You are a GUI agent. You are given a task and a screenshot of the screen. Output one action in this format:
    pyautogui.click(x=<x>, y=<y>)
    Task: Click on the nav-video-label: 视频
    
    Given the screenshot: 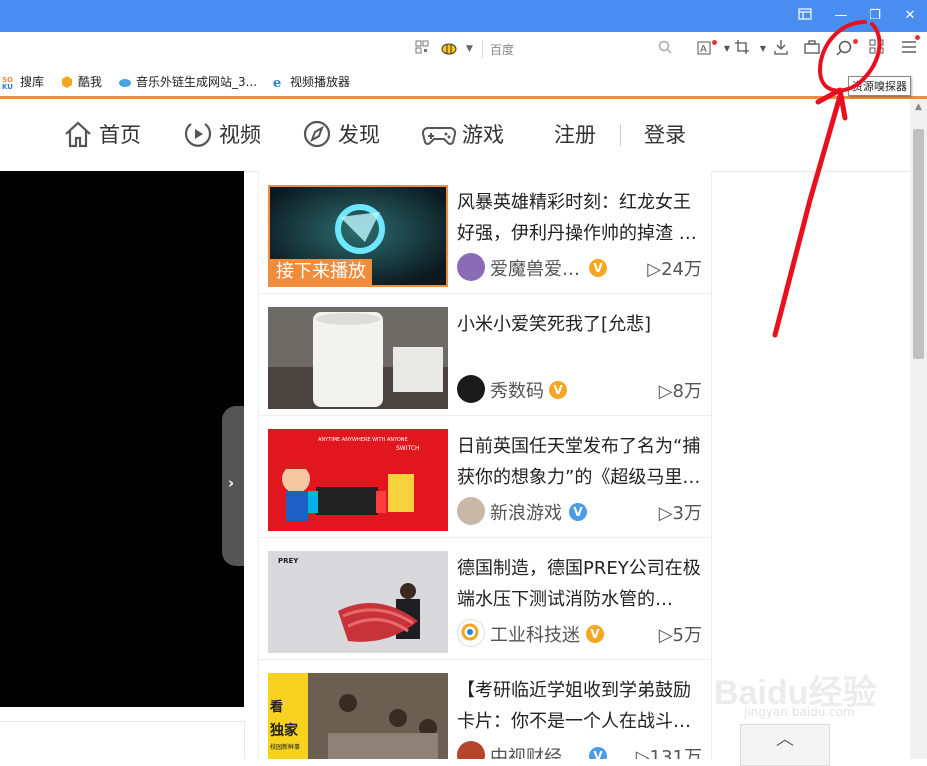 What is the action you would take?
    pyautogui.click(x=240, y=135)
    